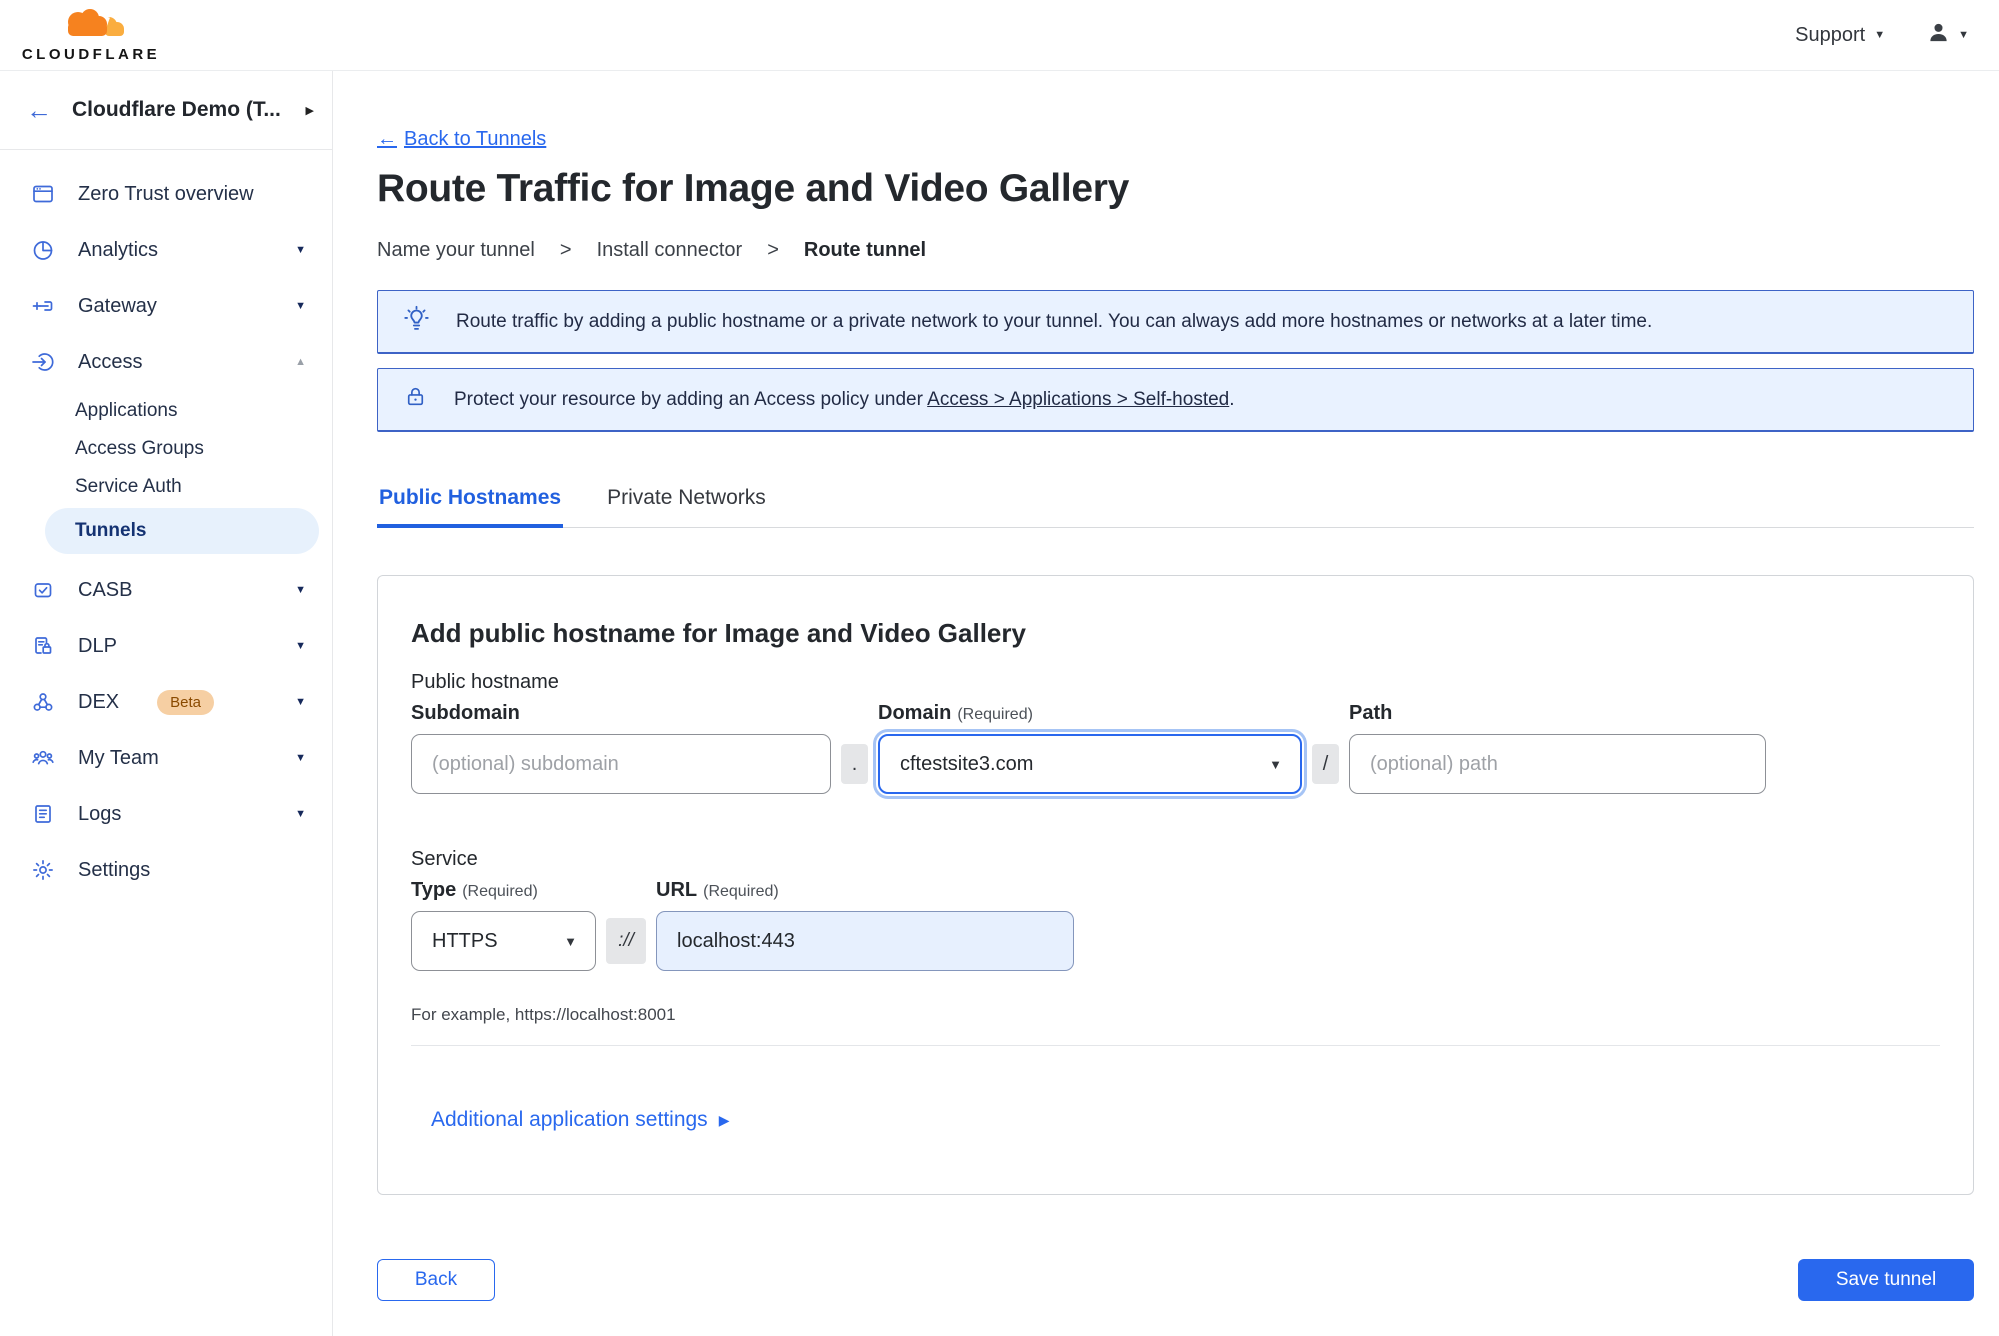 This screenshot has width=1999, height=1336. I want to click on sidebar-item-zero-trust-overview: Zero Trust overview, so click(166, 194).